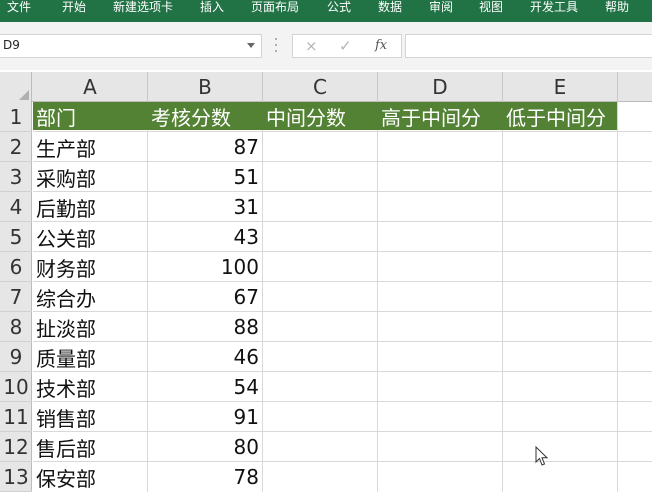 Image resolution: width=652 pixels, height=492 pixels. Describe the element at coordinates (66, 207) in the screenshot. I see `cell-department: 后勤部` at that location.